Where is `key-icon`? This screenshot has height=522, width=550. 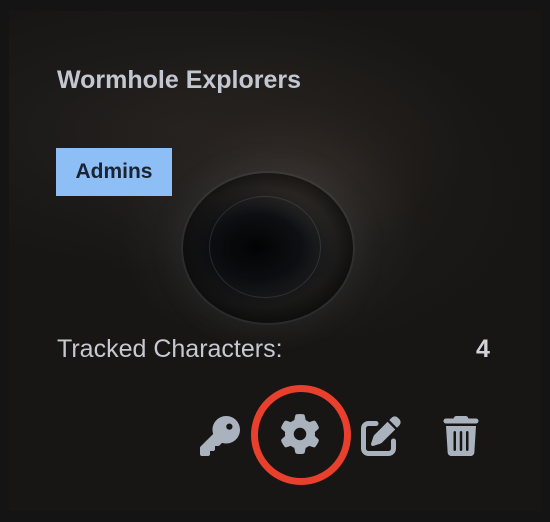 key-icon is located at coordinates (220, 436).